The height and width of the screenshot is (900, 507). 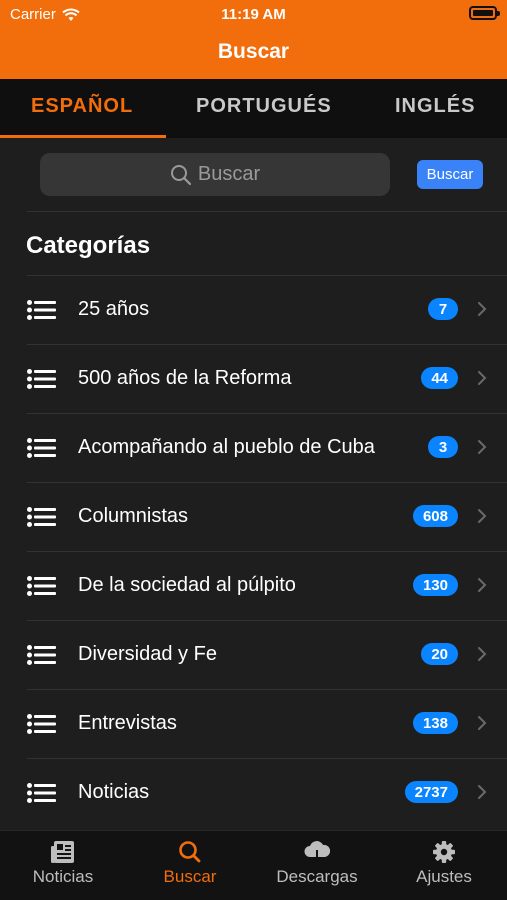 I want to click on tabbar-item-ajustes: Ajustes, so click(x=444, y=865).